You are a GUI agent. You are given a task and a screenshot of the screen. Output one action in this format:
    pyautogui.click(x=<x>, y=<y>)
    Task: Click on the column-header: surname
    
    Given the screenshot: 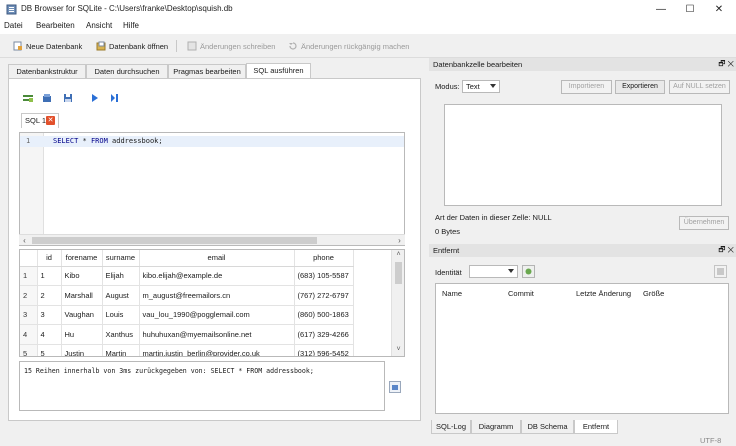 What is the action you would take?
    pyautogui.click(x=121, y=258)
    